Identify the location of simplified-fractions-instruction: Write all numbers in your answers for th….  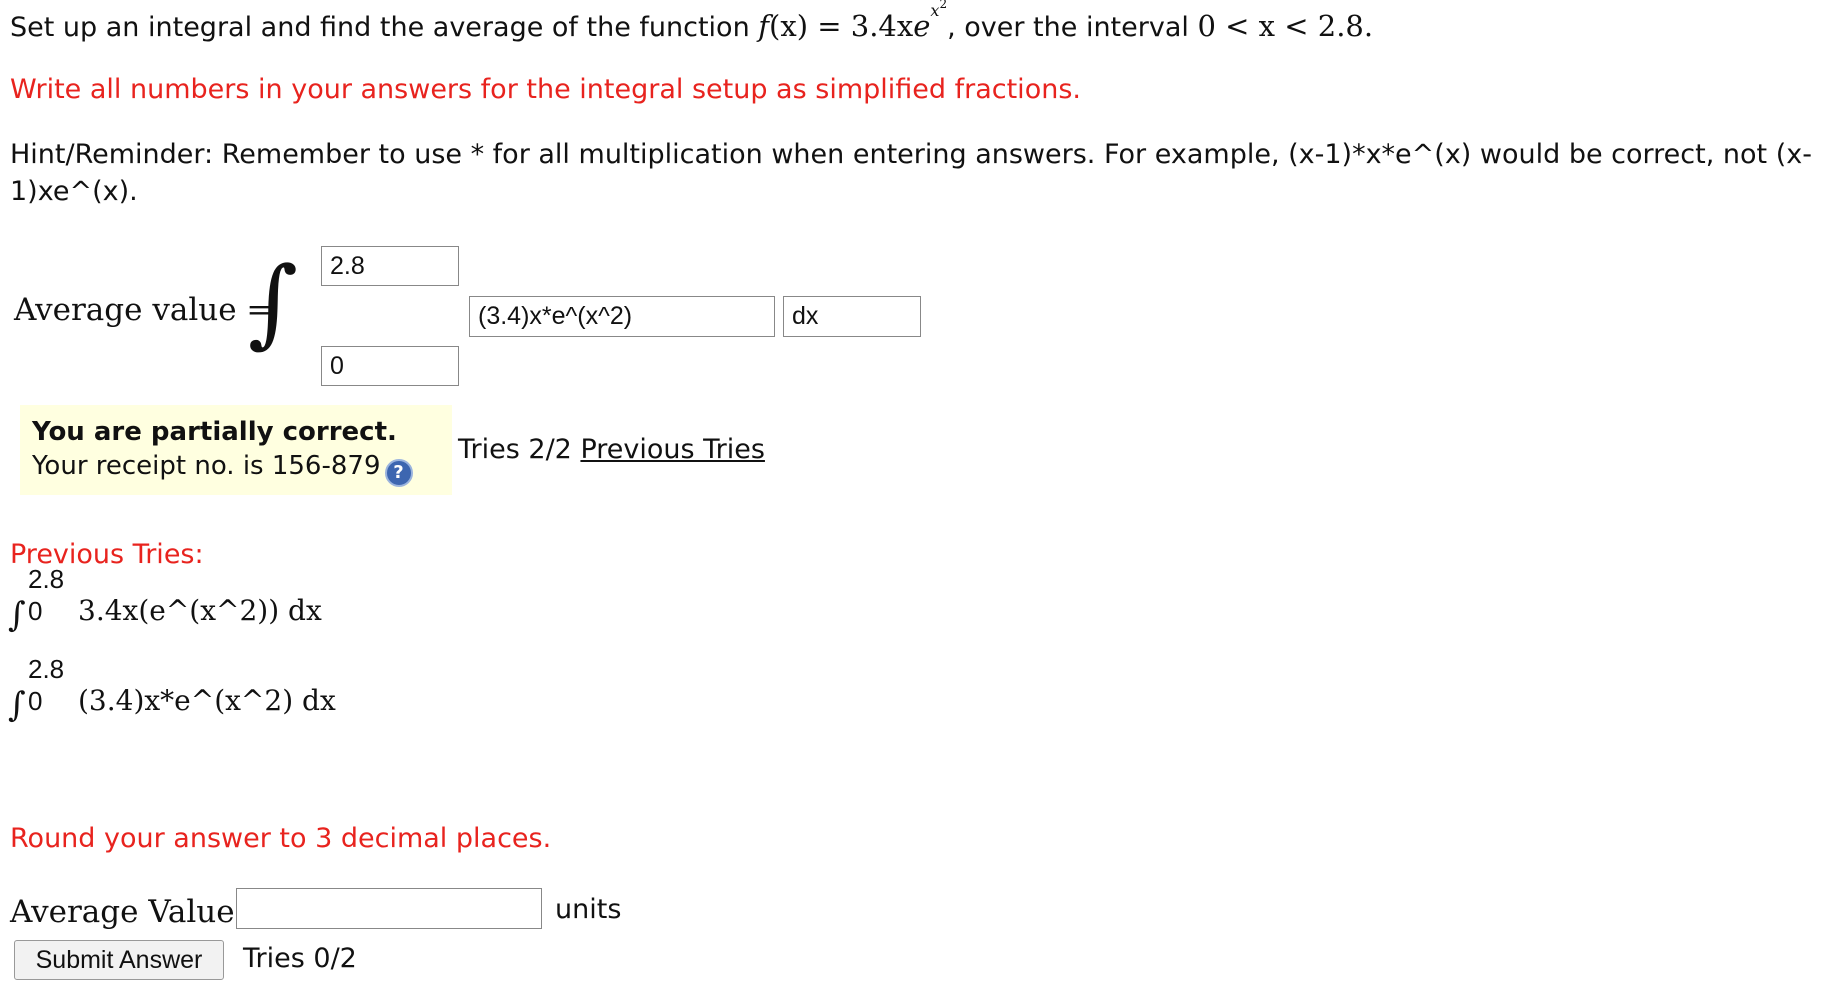
(545, 89).